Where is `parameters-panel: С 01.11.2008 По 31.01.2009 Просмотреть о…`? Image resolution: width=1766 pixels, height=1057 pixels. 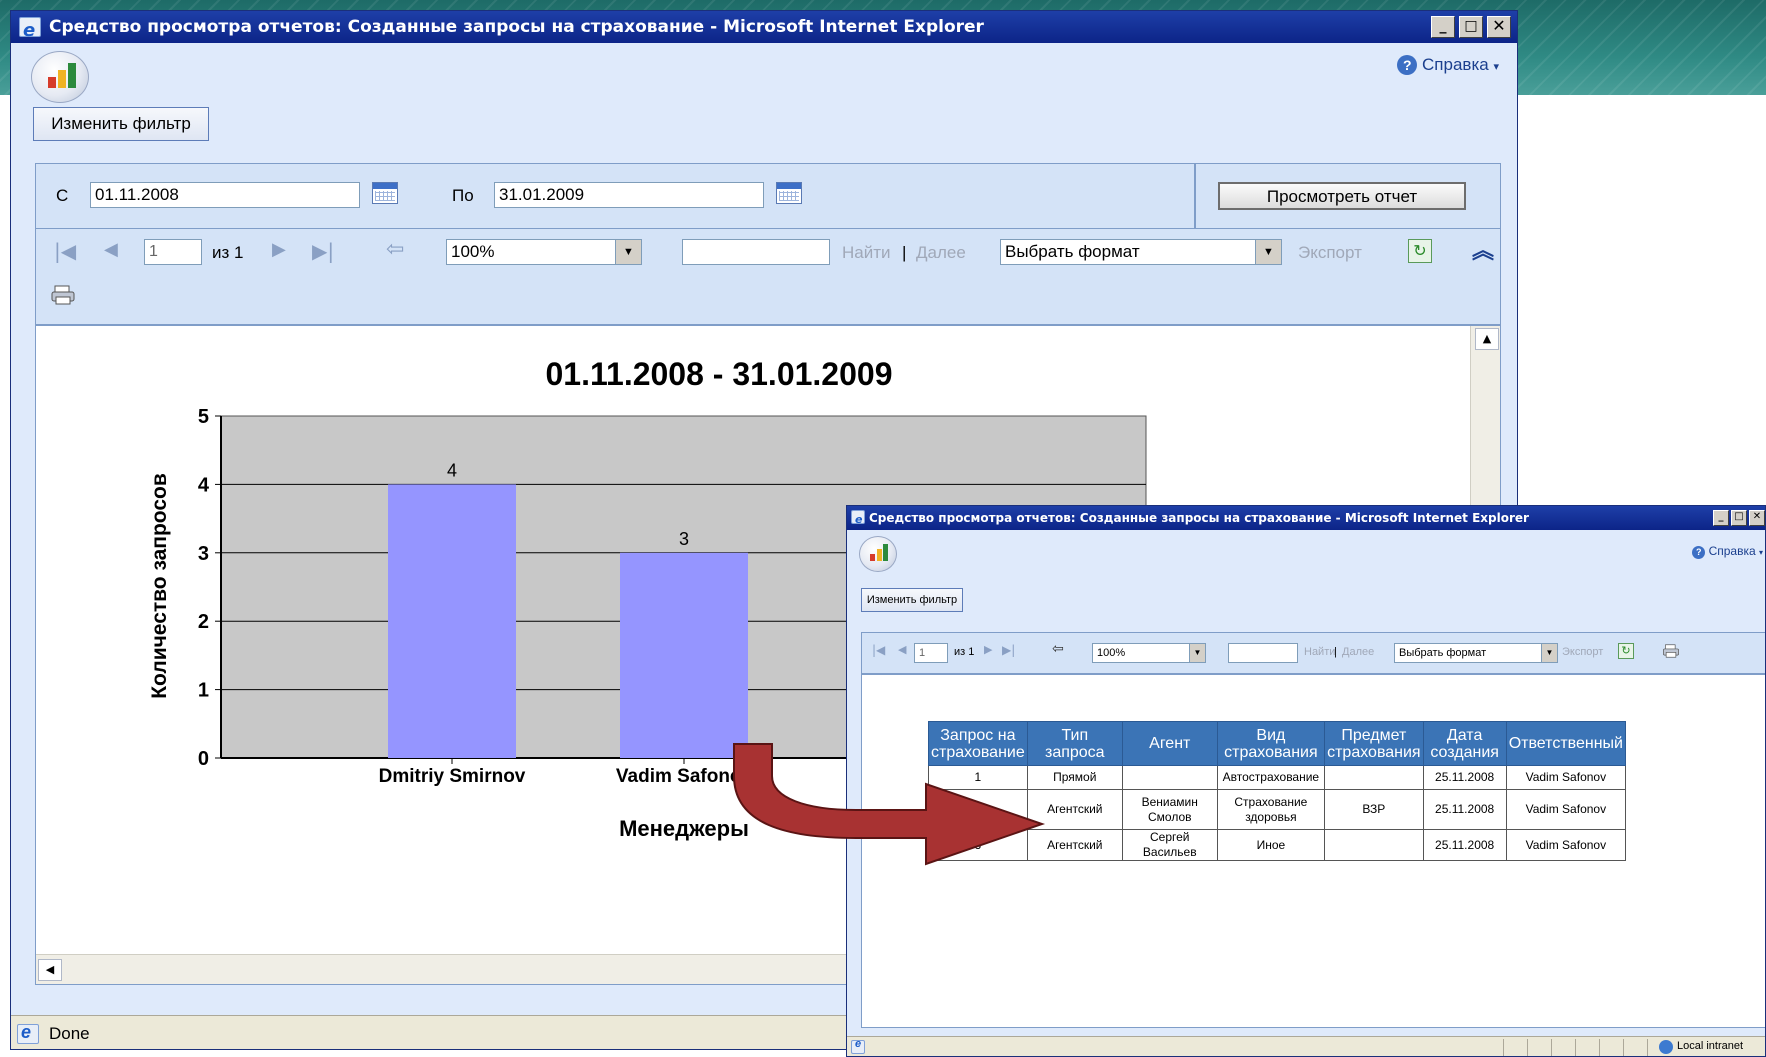 parameters-panel: С 01.11.2008 По 31.01.2009 Просмотреть о… is located at coordinates (768, 196).